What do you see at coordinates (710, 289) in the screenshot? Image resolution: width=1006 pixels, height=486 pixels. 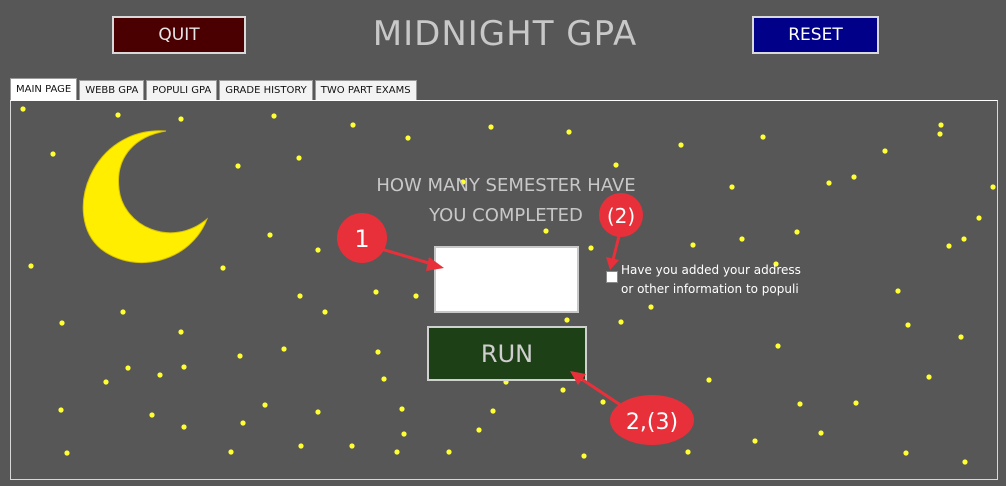 I see `address-label-line-2: or other information to populi` at bounding box center [710, 289].